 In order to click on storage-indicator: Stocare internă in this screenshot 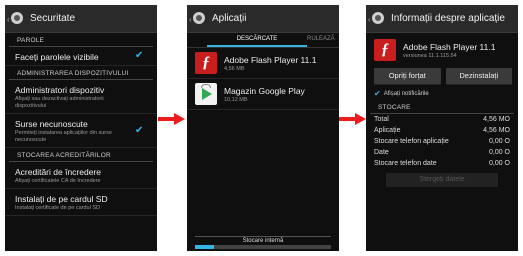, I will do `click(263, 243)`.